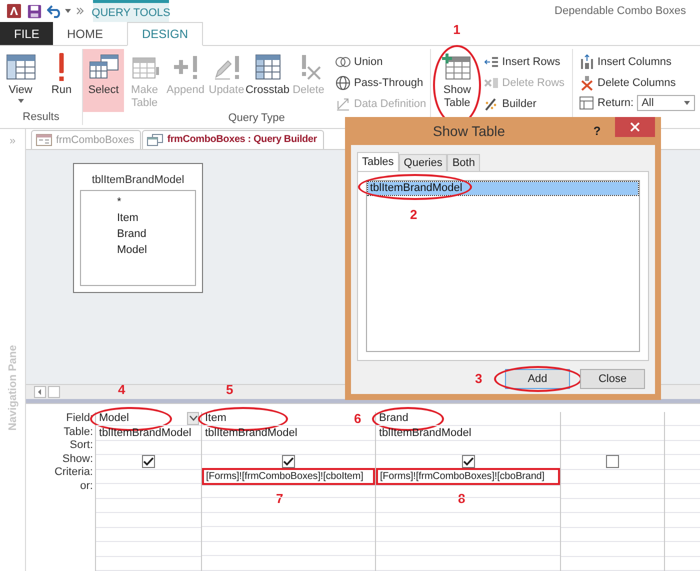 The width and height of the screenshot is (700, 571). What do you see at coordinates (21, 67) in the screenshot?
I see `table-icon` at bounding box center [21, 67].